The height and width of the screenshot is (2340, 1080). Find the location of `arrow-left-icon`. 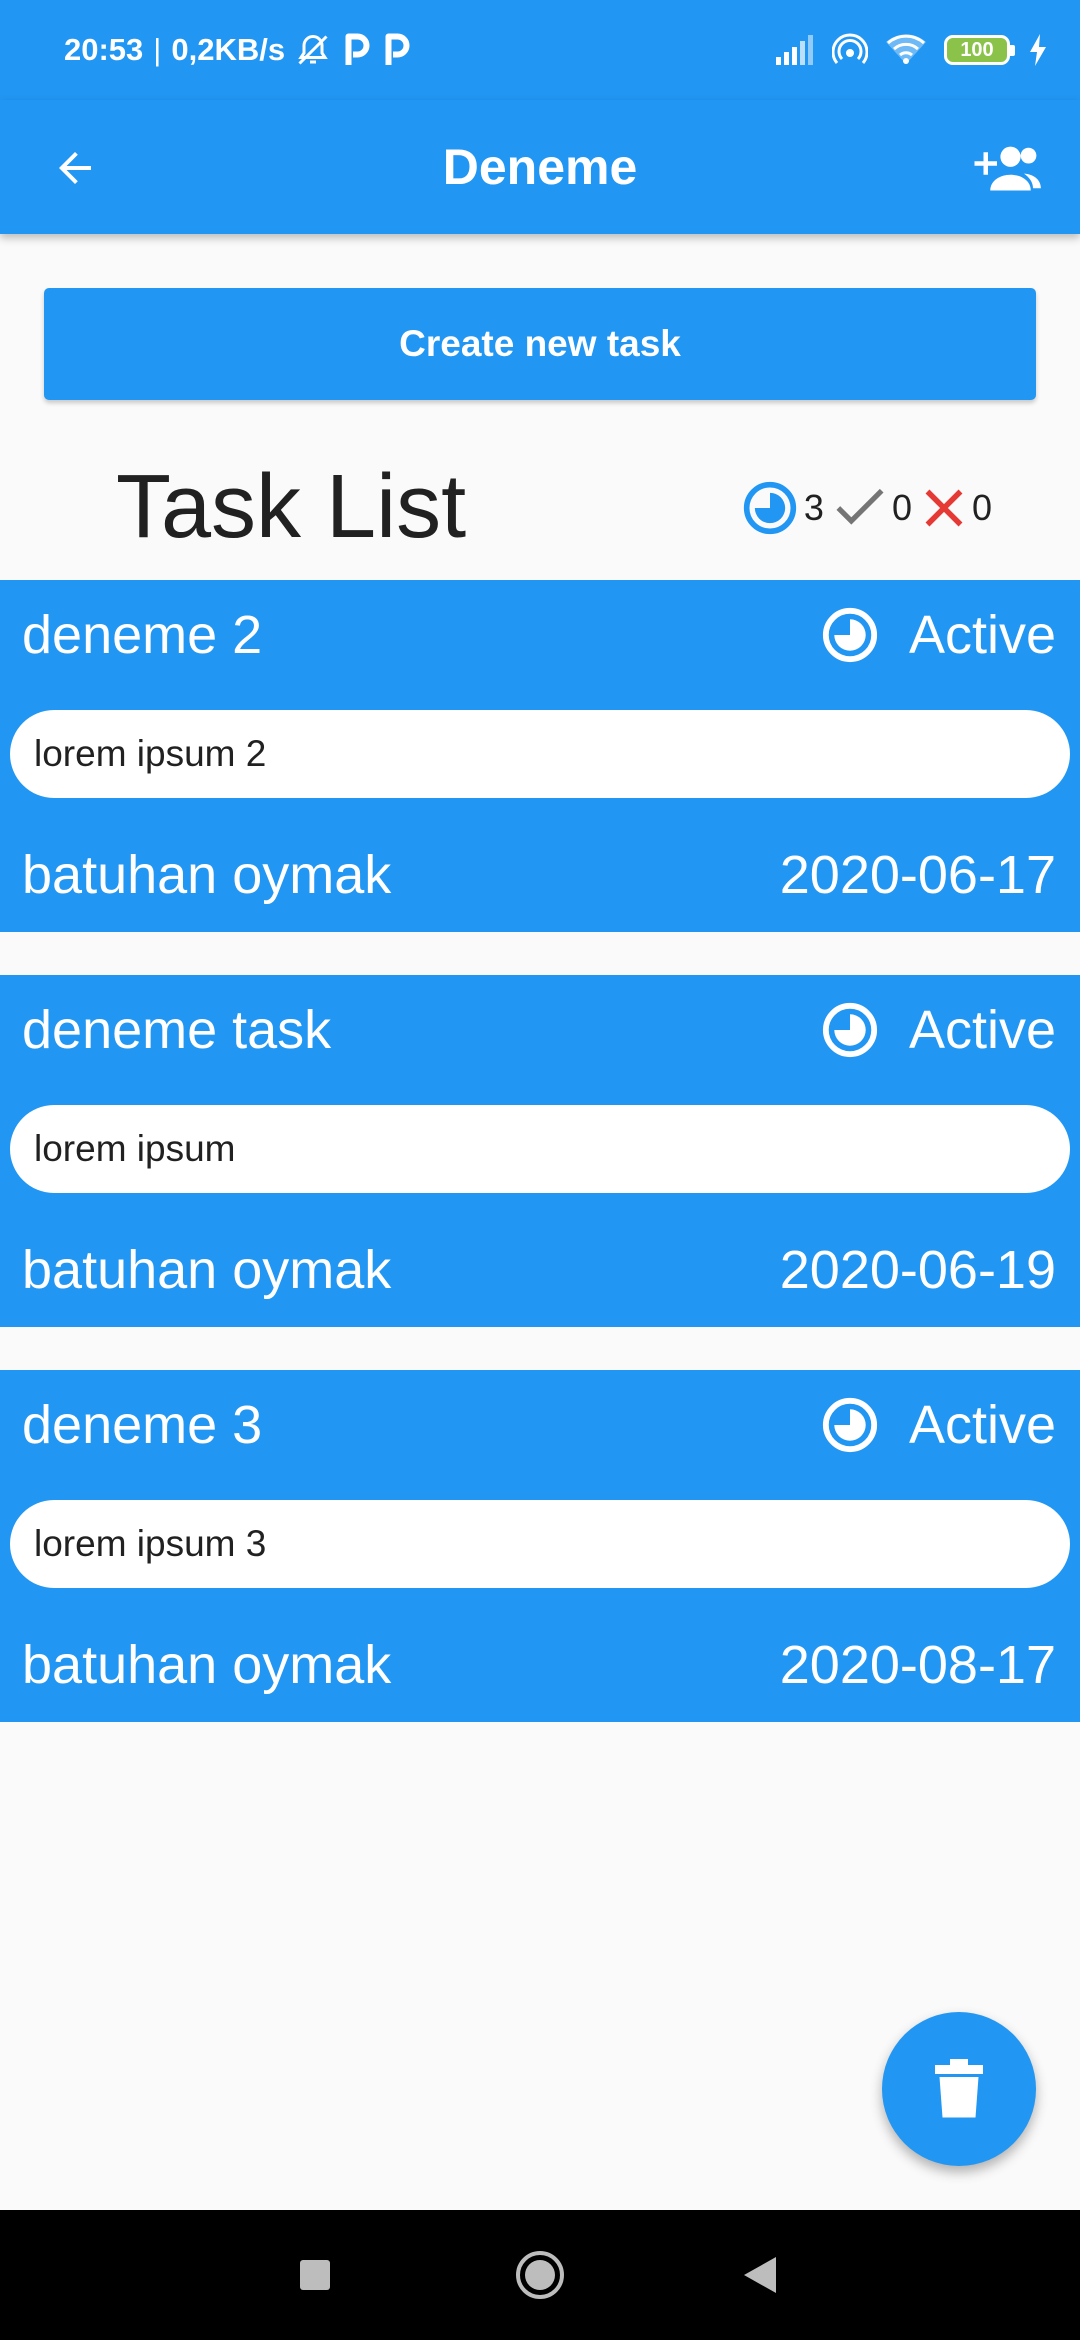

arrow-left-icon is located at coordinates (75, 168).